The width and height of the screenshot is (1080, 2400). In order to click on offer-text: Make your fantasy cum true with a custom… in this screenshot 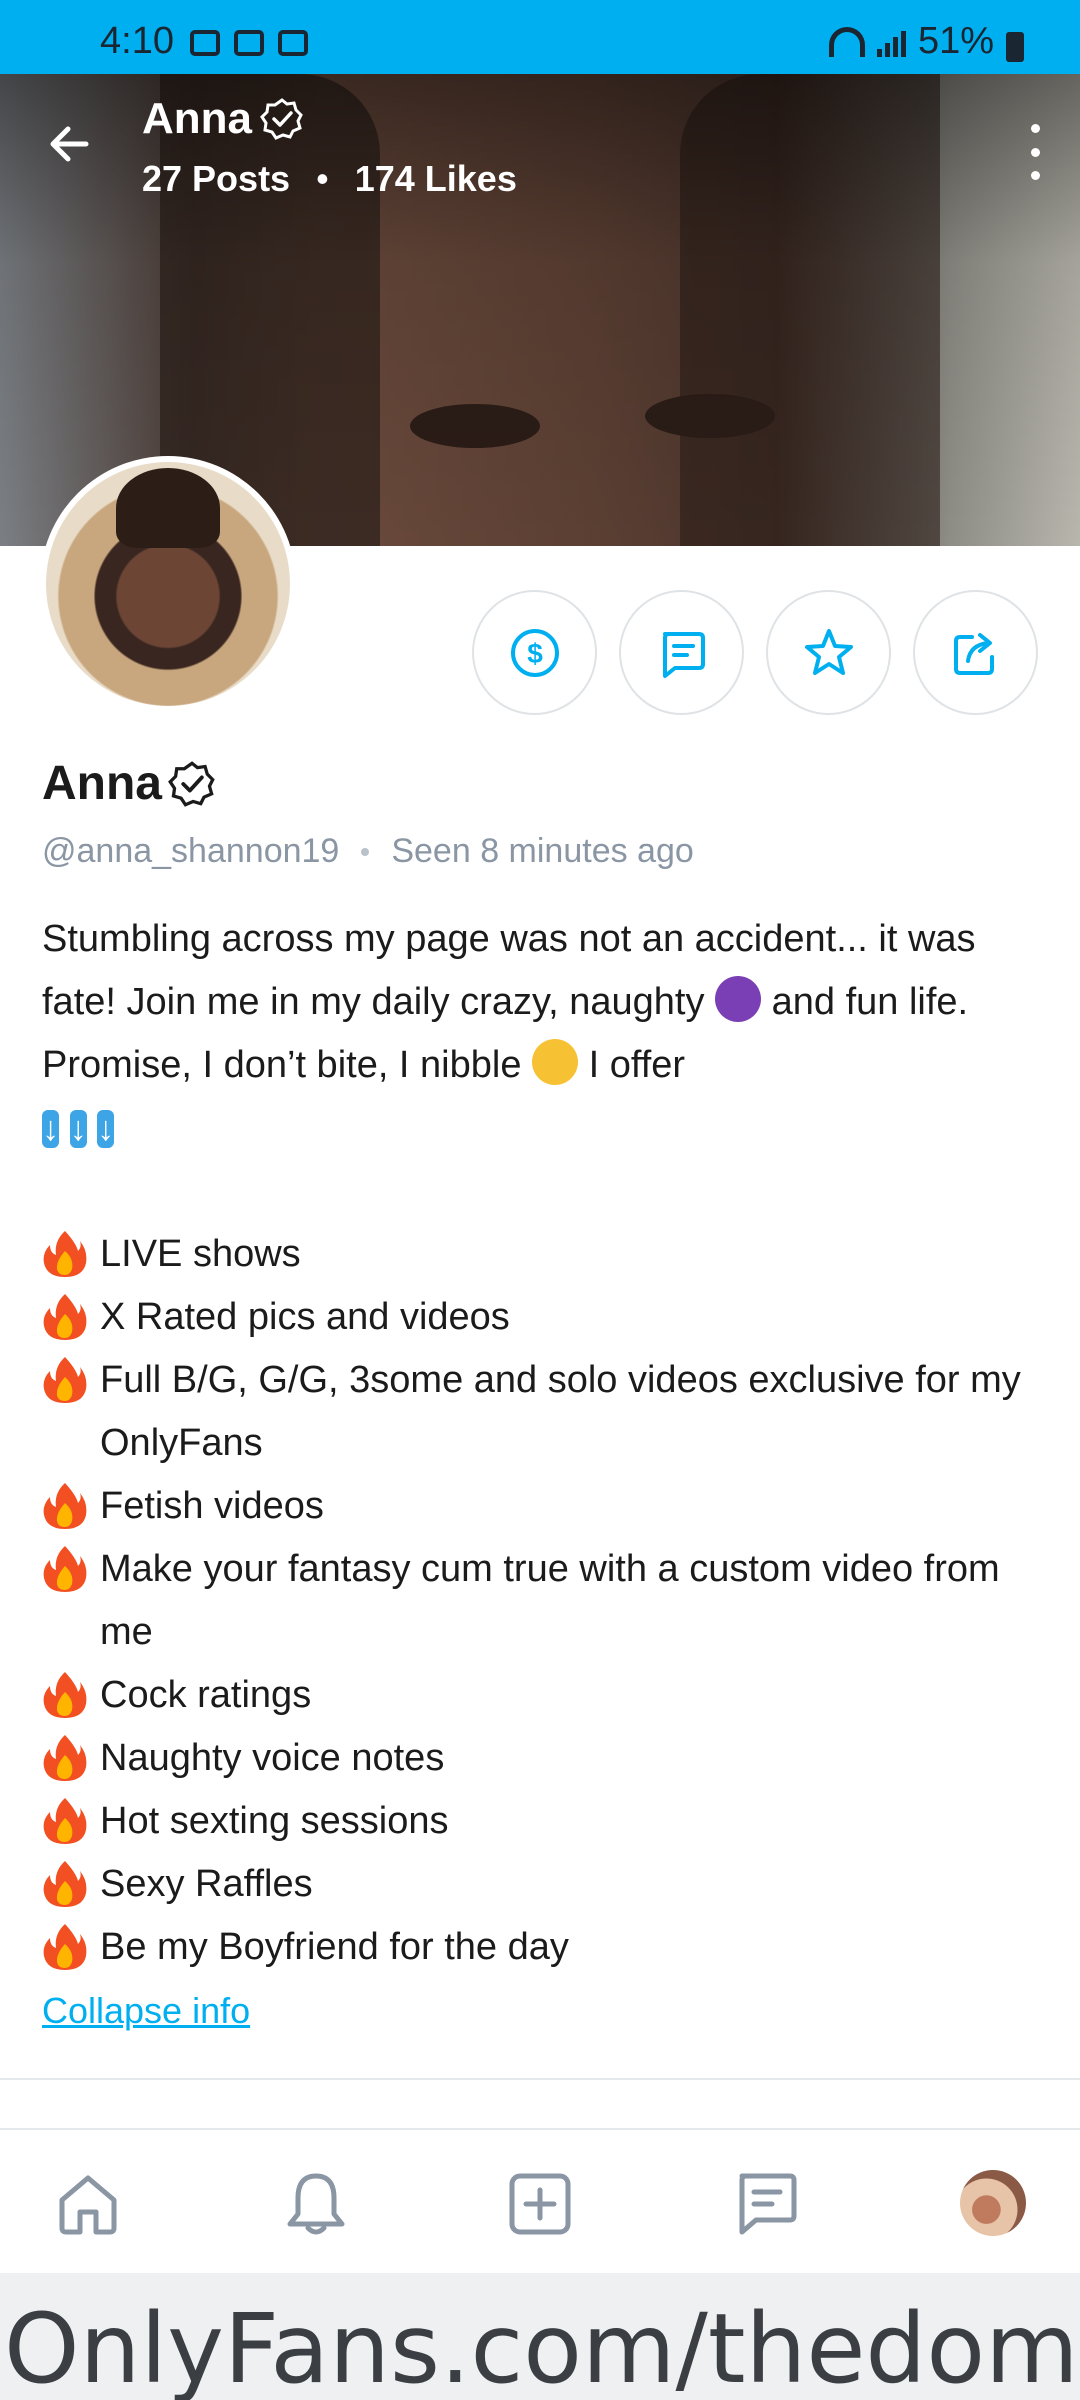, I will do `click(550, 1600)`.